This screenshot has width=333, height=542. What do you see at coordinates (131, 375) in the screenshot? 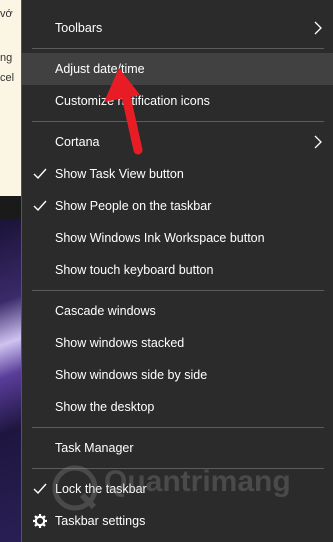
I see `menu-item-label: Show windows side by side` at bounding box center [131, 375].